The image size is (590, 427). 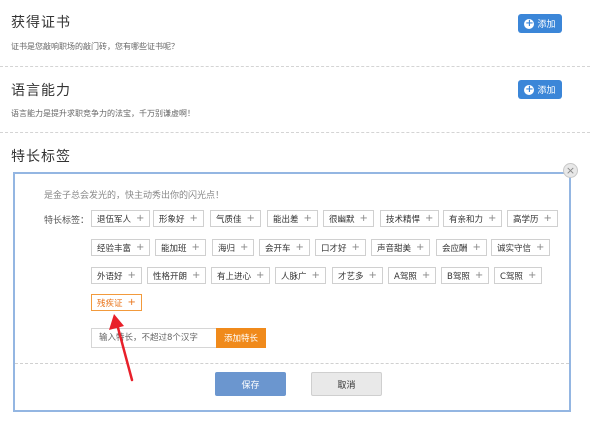 I want to click on tag-label: A驾照, so click(x=405, y=276).